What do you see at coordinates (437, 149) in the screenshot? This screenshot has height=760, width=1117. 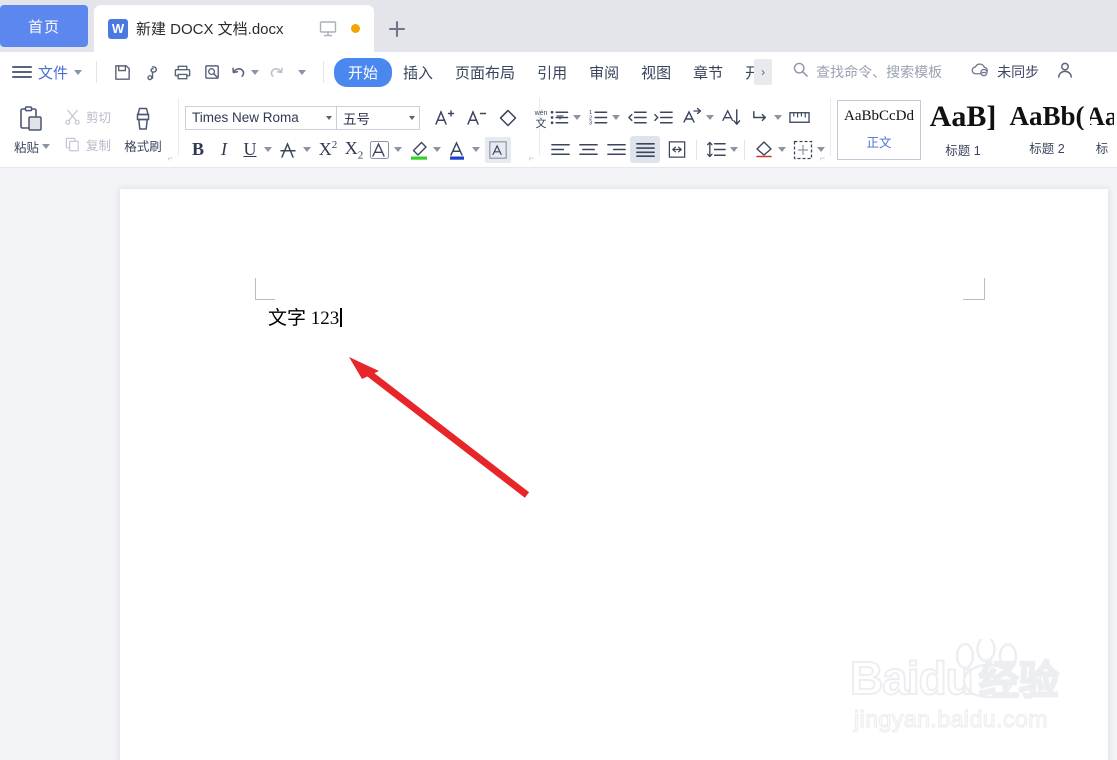 I see `highlight-dropdown-icon` at bounding box center [437, 149].